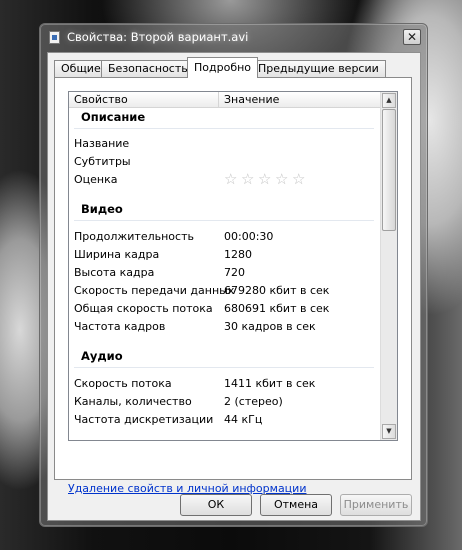 The image size is (462, 550). Describe the element at coordinates (243, 419) in the screenshot. I see `property-value: 44 кГц` at that location.